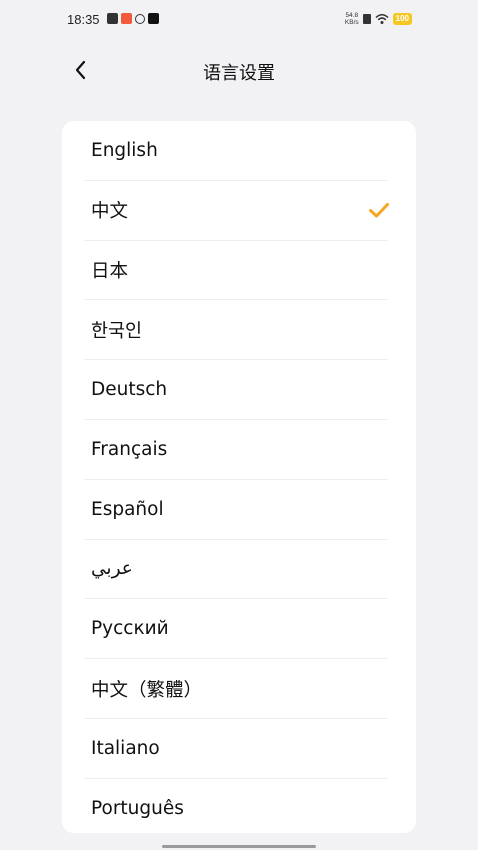 Image resolution: width=478 pixels, height=850 pixels. Describe the element at coordinates (236, 211) in the screenshot. I see `language-item-chinese-simplified: 中文` at that location.